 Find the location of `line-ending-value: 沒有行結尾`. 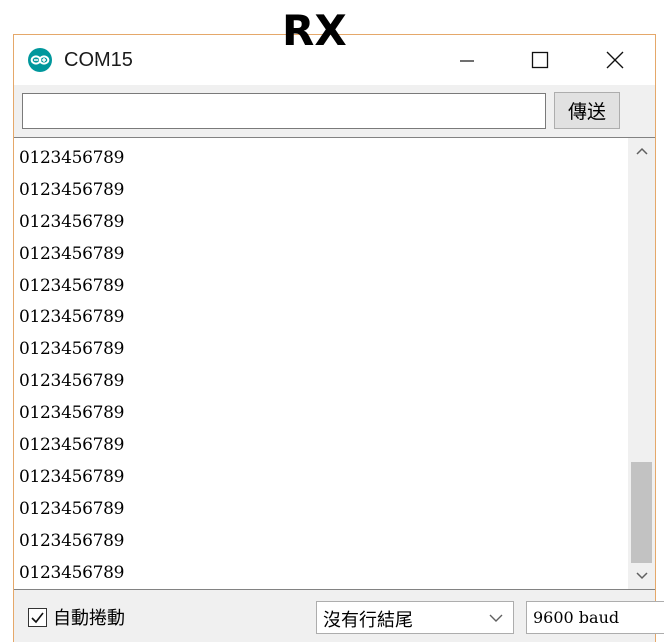

line-ending-value: 沒有行結尾 is located at coordinates (368, 620).